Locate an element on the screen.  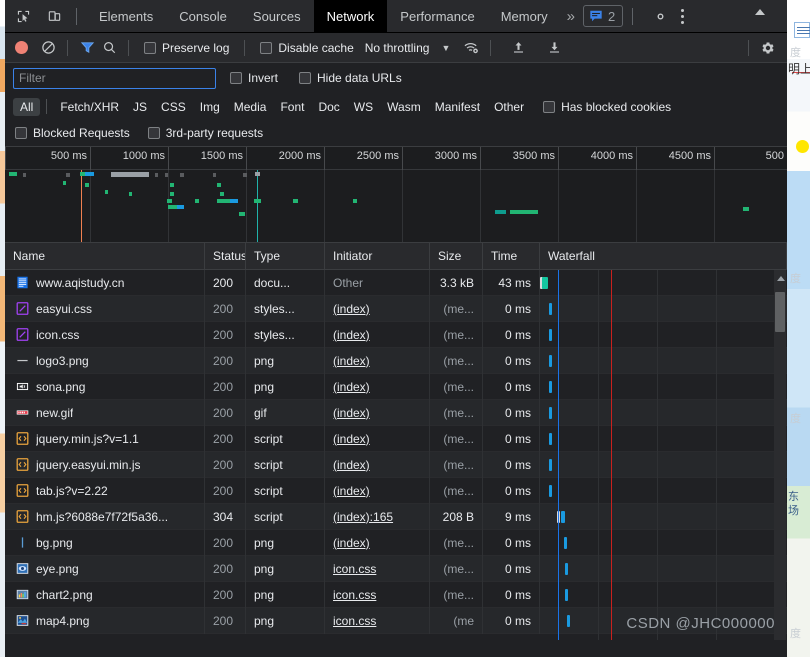
cell-name: map4.png is located at coordinates (105, 620).